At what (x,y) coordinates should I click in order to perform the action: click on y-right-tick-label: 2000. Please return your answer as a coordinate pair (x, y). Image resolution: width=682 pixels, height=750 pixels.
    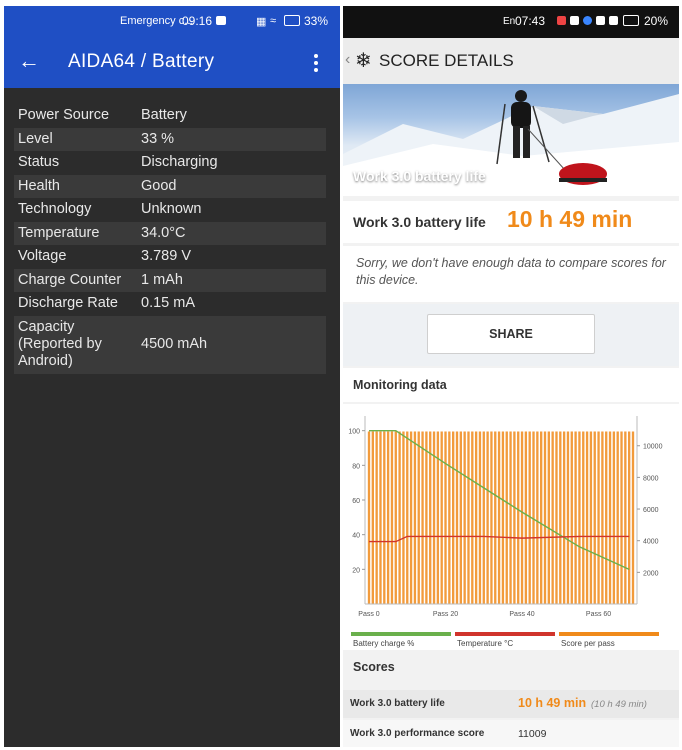
    Looking at the image, I should click on (651, 573).